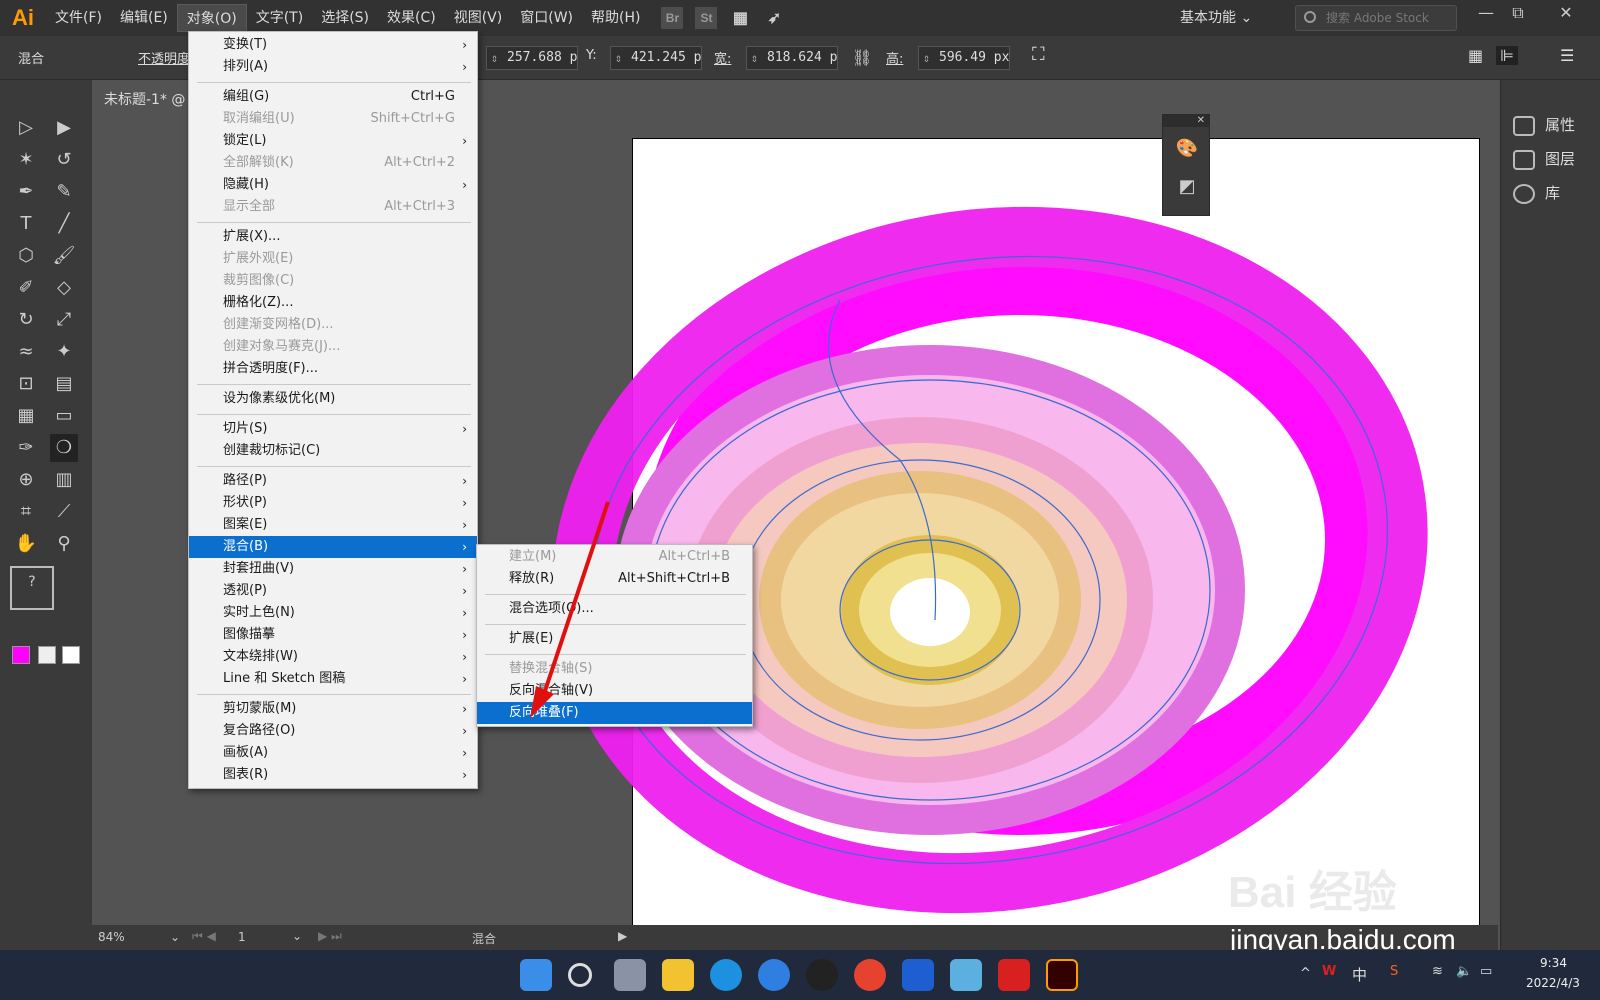 This screenshot has height=1000, width=1600. I want to click on lasso-icon: ↺, so click(64, 160).